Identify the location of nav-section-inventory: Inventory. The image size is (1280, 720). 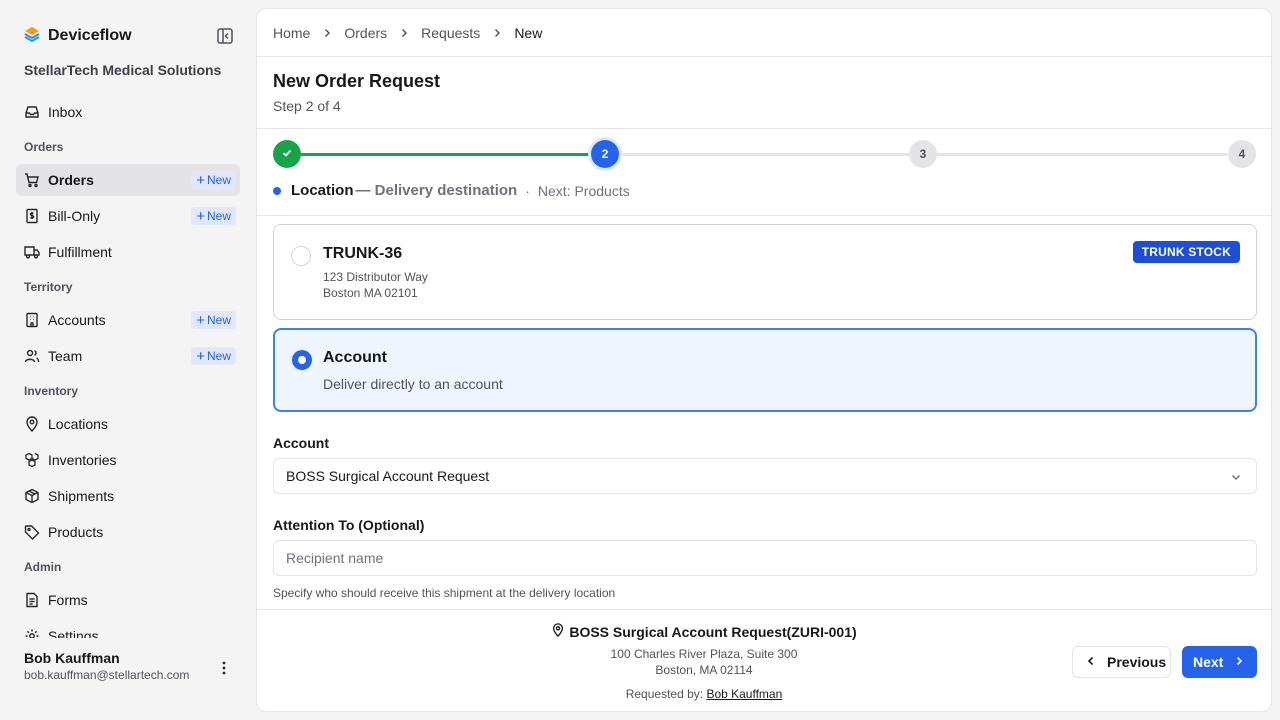
(51, 391).